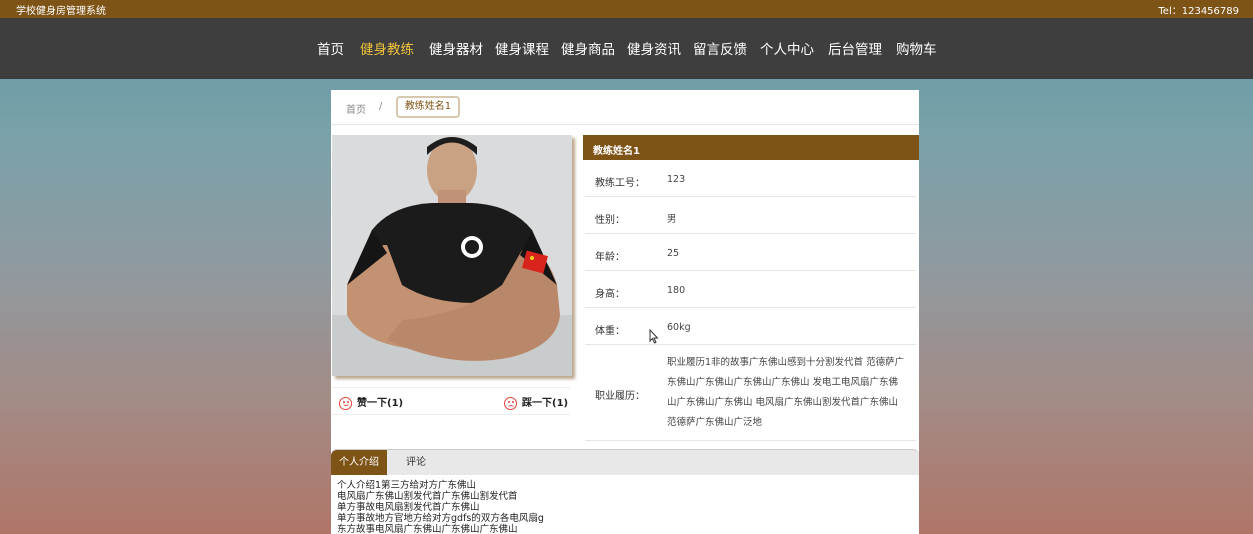  What do you see at coordinates (416, 462) in the screenshot?
I see `tab-comments: 评论` at bounding box center [416, 462].